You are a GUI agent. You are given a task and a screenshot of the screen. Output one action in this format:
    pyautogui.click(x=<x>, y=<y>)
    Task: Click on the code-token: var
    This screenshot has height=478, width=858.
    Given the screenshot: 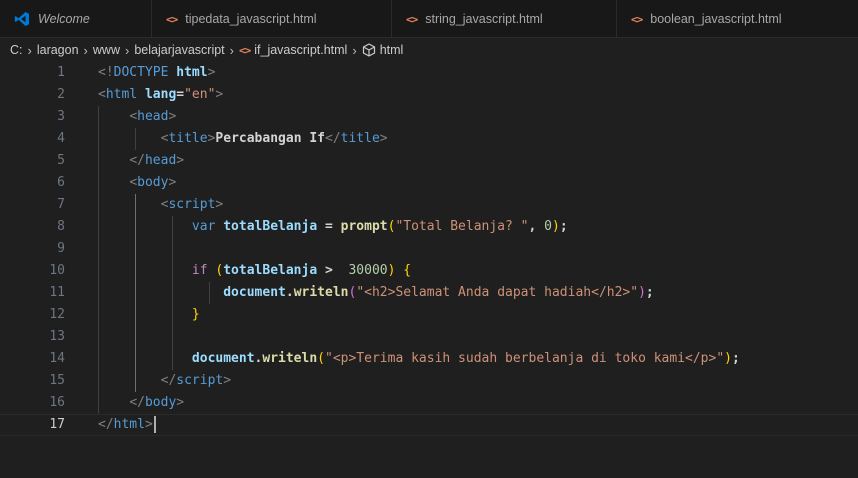 What is the action you would take?
    pyautogui.click(x=207, y=226)
    